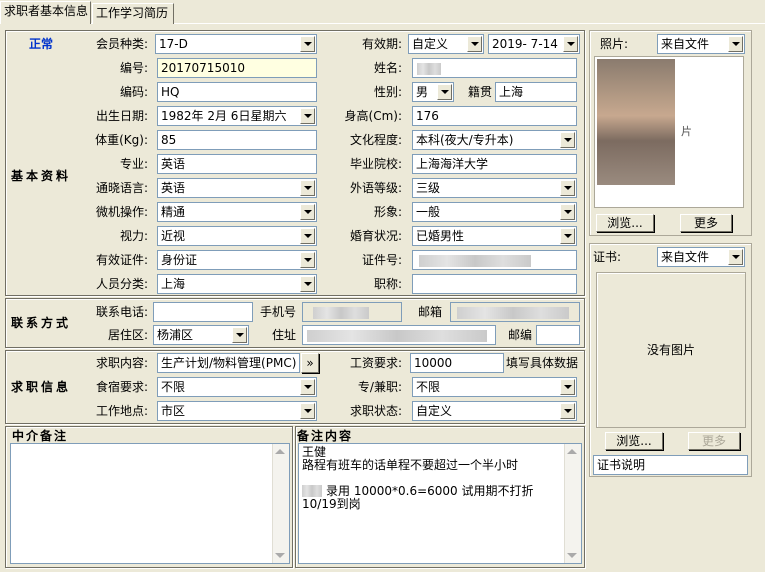 The image size is (765, 572). What do you see at coordinates (494, 116) in the screenshot?
I see `height-input: 176` at bounding box center [494, 116].